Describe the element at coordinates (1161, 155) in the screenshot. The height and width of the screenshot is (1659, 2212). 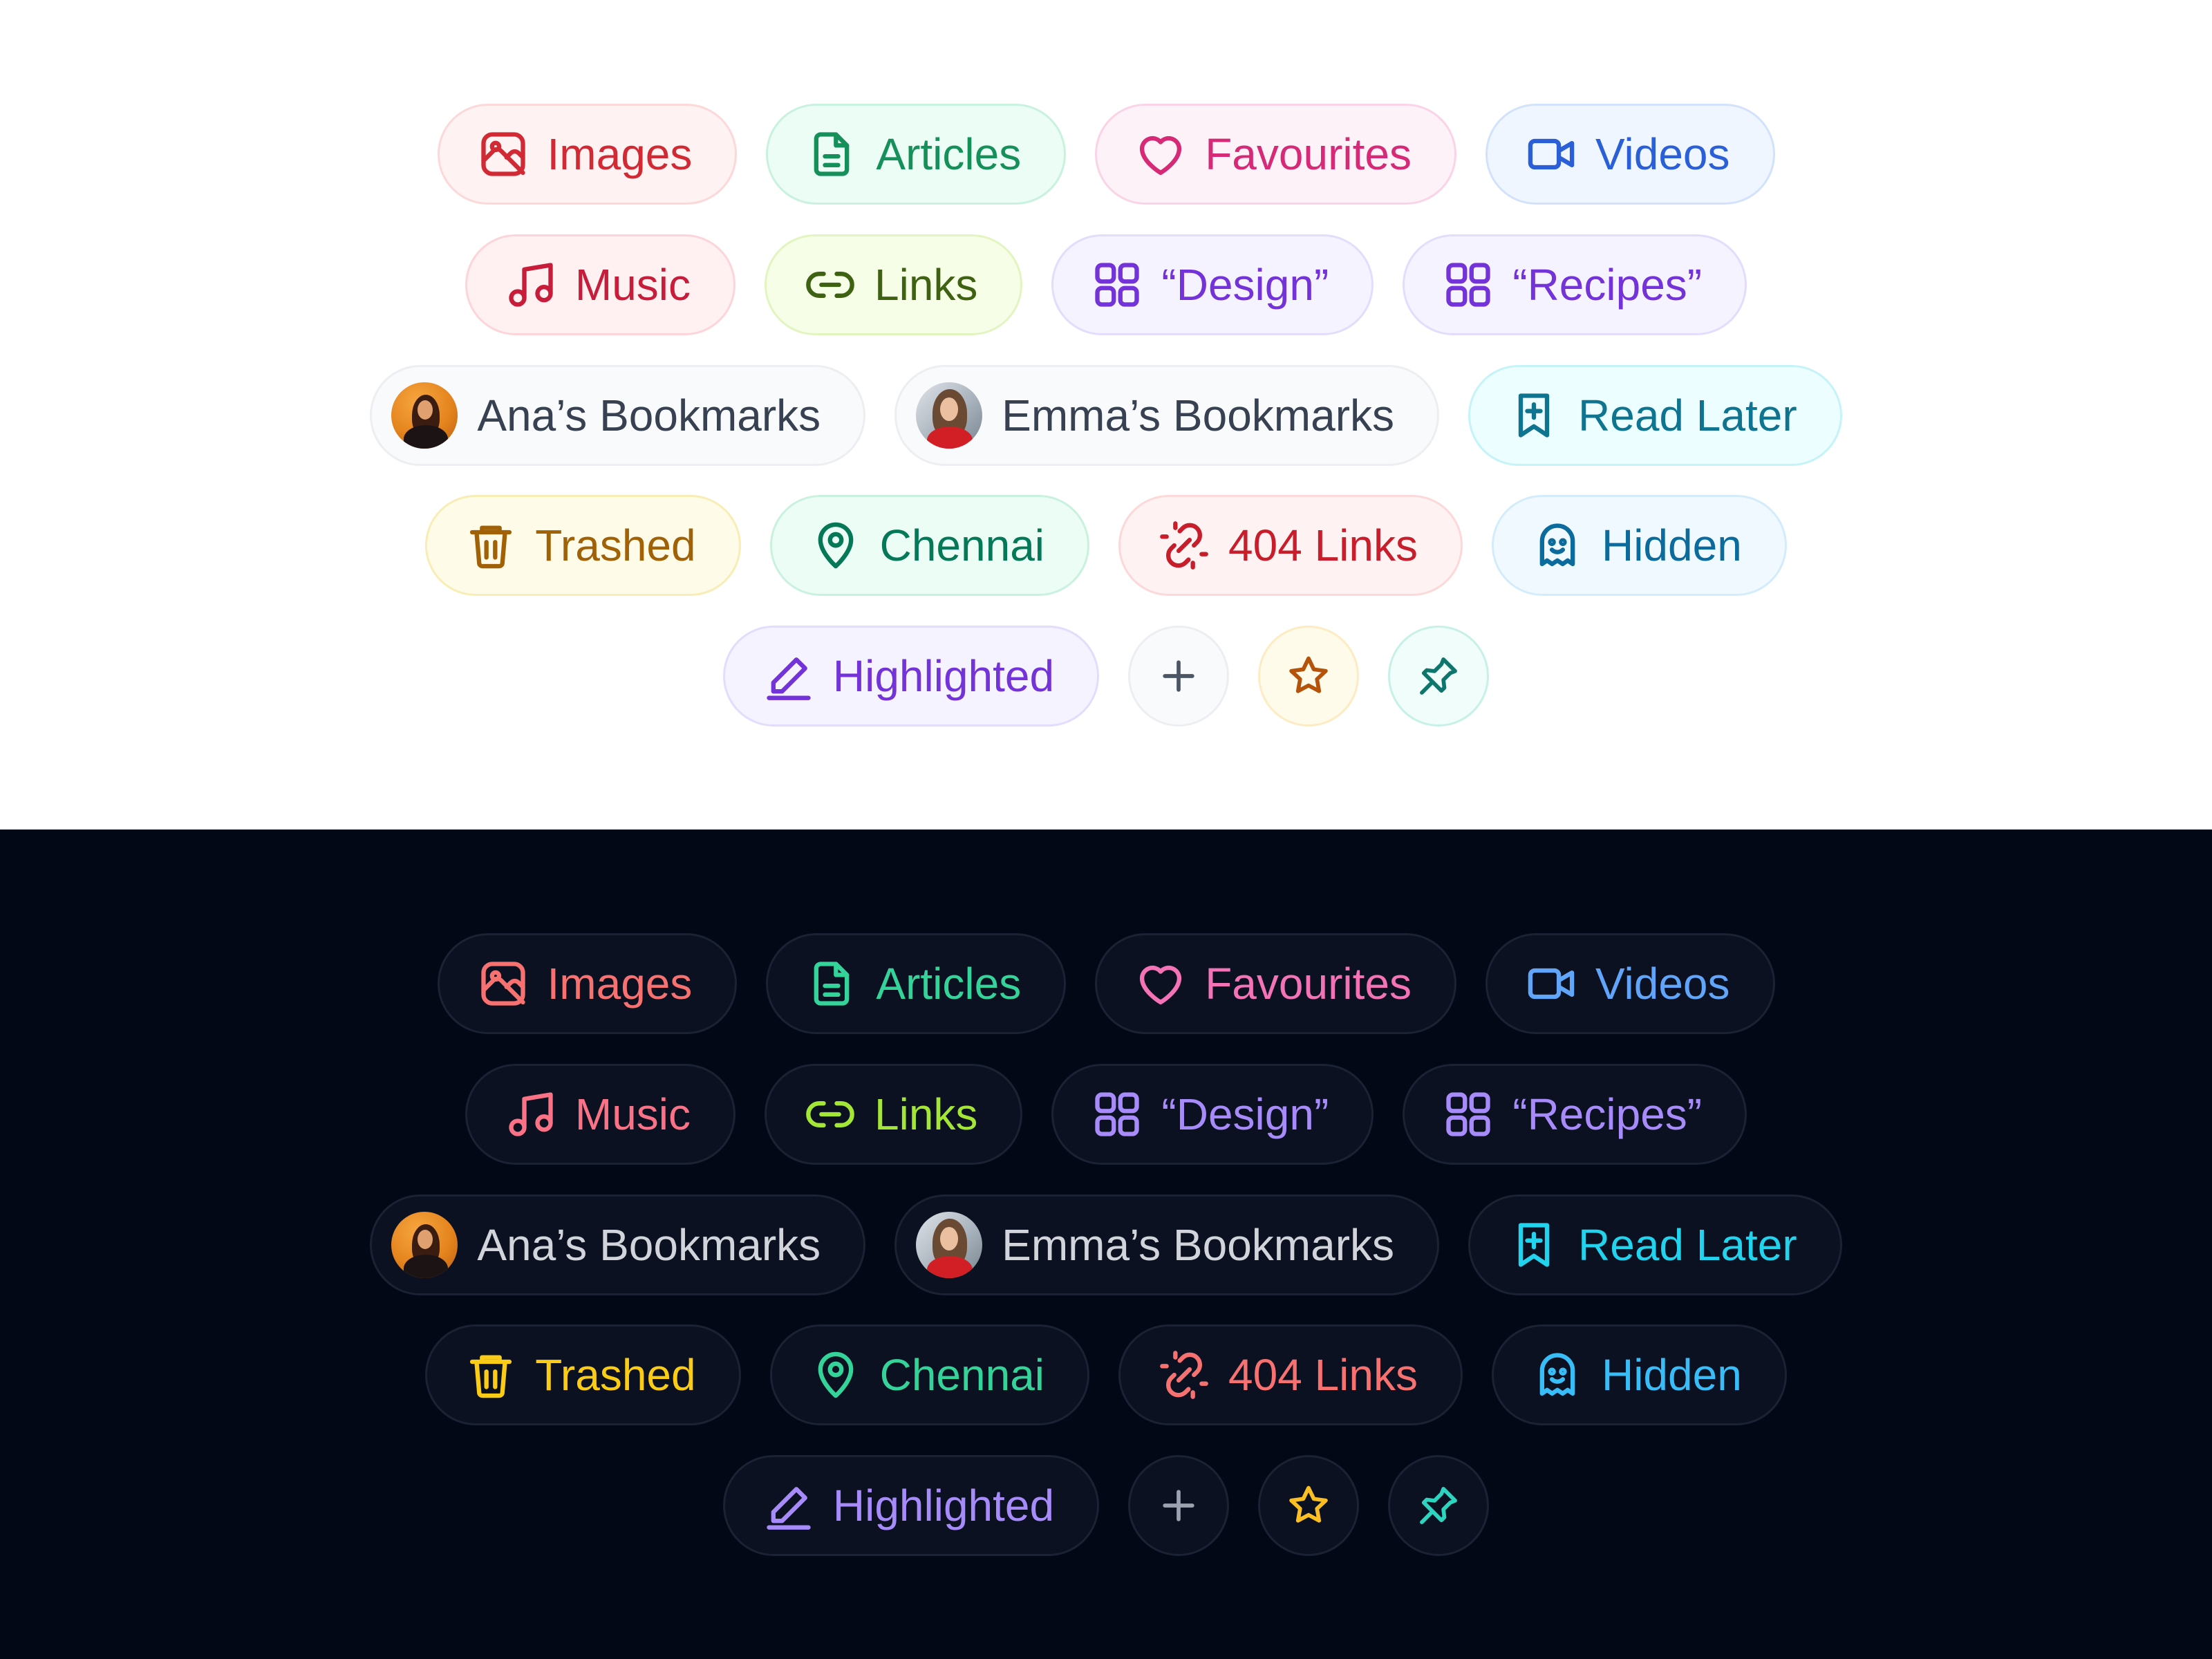
I see `heart-icon` at that location.